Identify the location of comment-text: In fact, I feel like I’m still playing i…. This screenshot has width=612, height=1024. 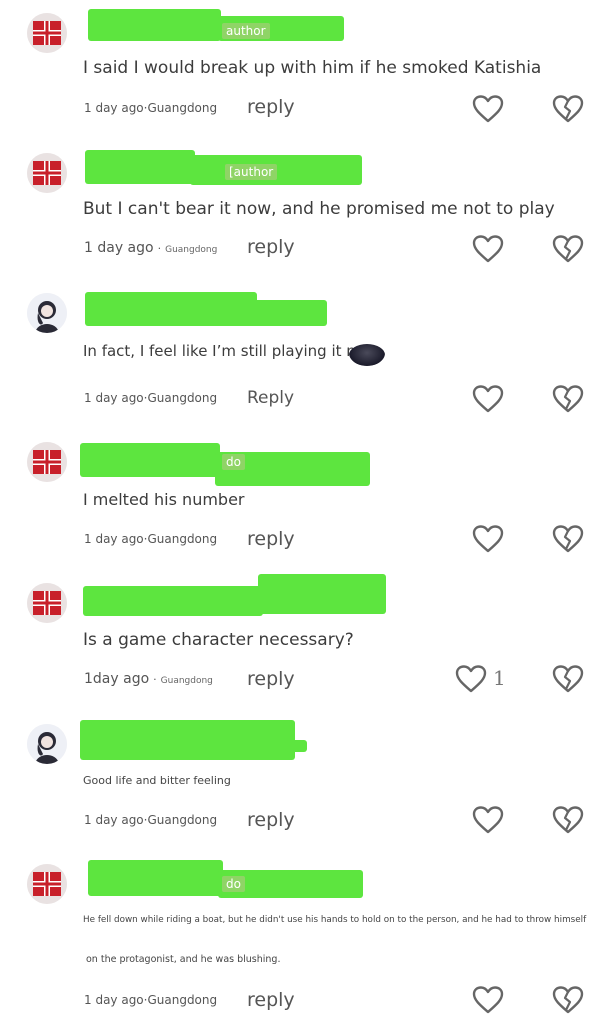
(232, 351).